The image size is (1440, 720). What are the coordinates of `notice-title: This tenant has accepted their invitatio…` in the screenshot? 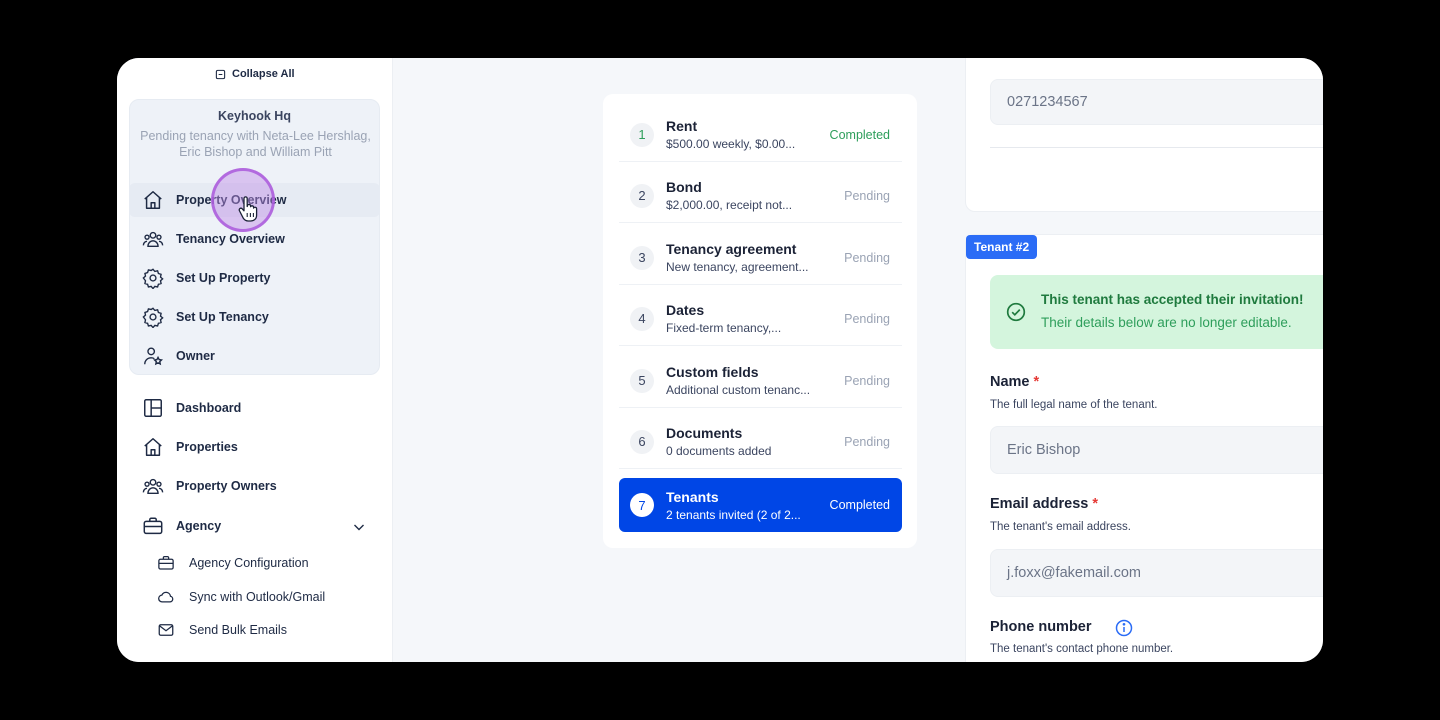 It's located at (1172, 299).